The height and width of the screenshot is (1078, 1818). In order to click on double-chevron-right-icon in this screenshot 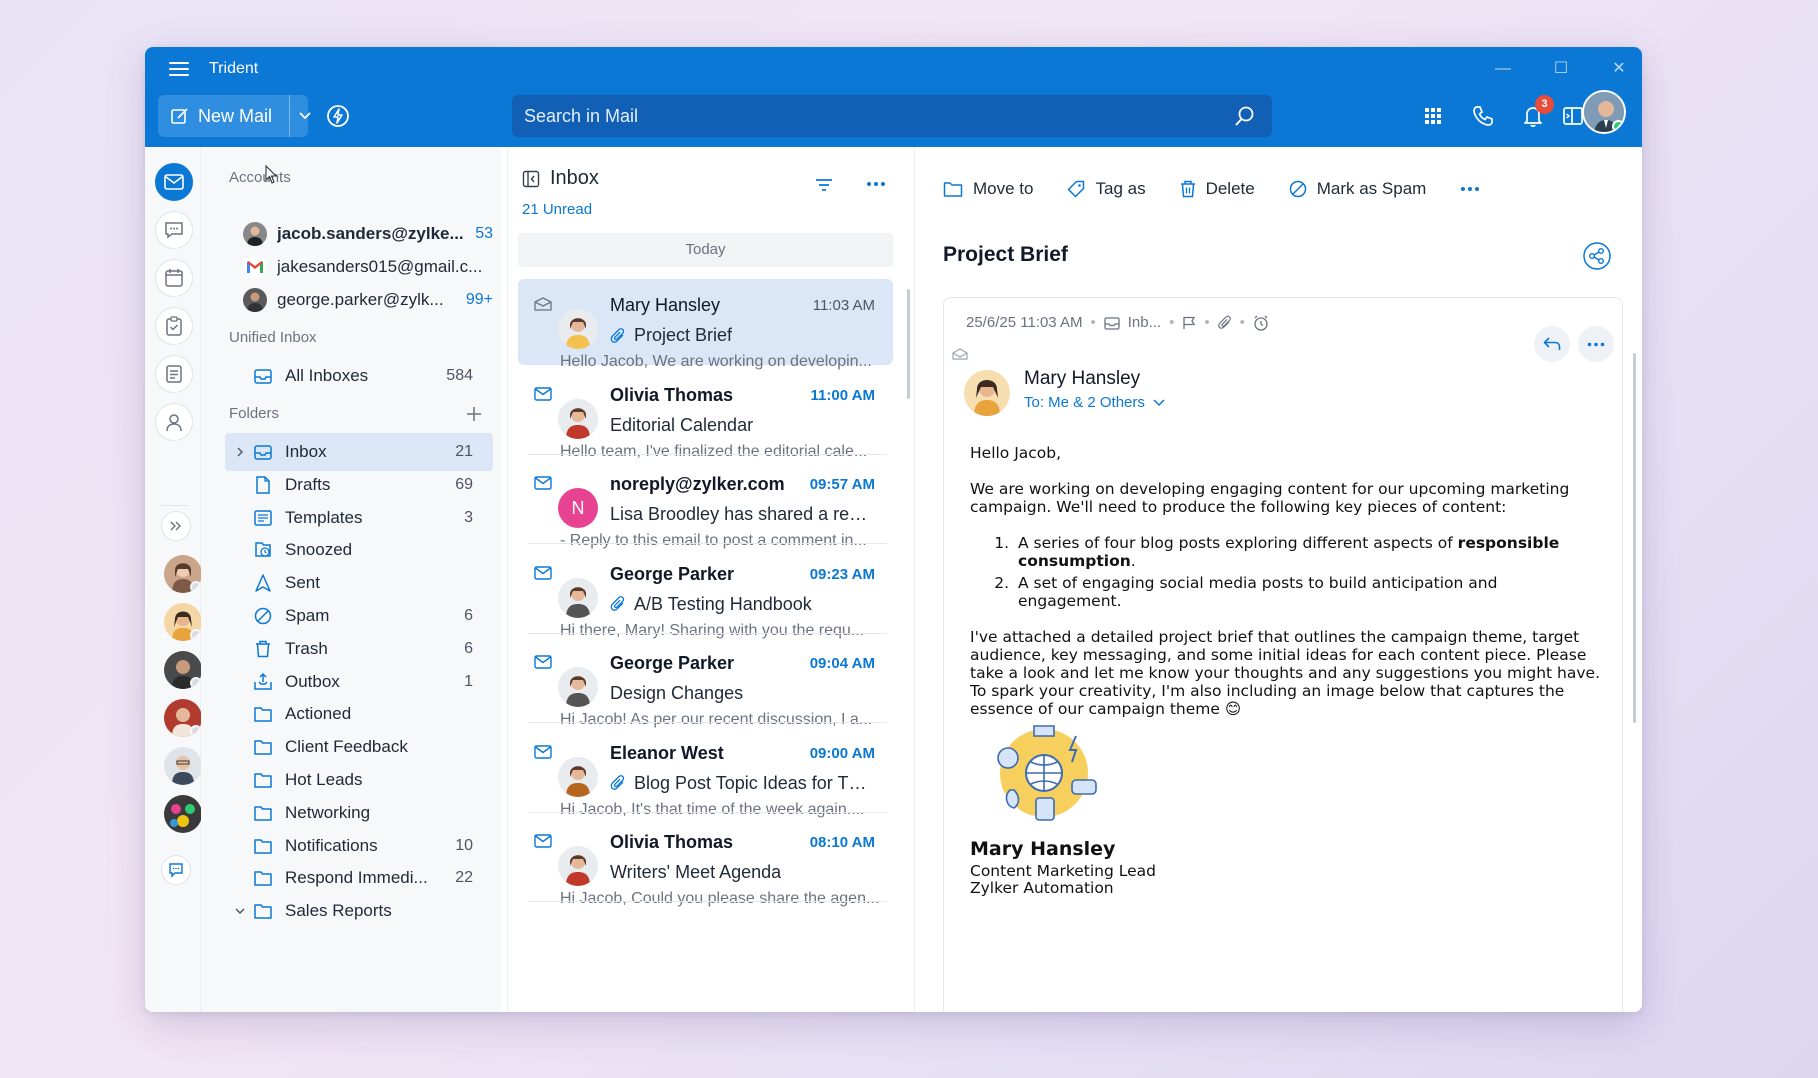, I will do `click(175, 526)`.